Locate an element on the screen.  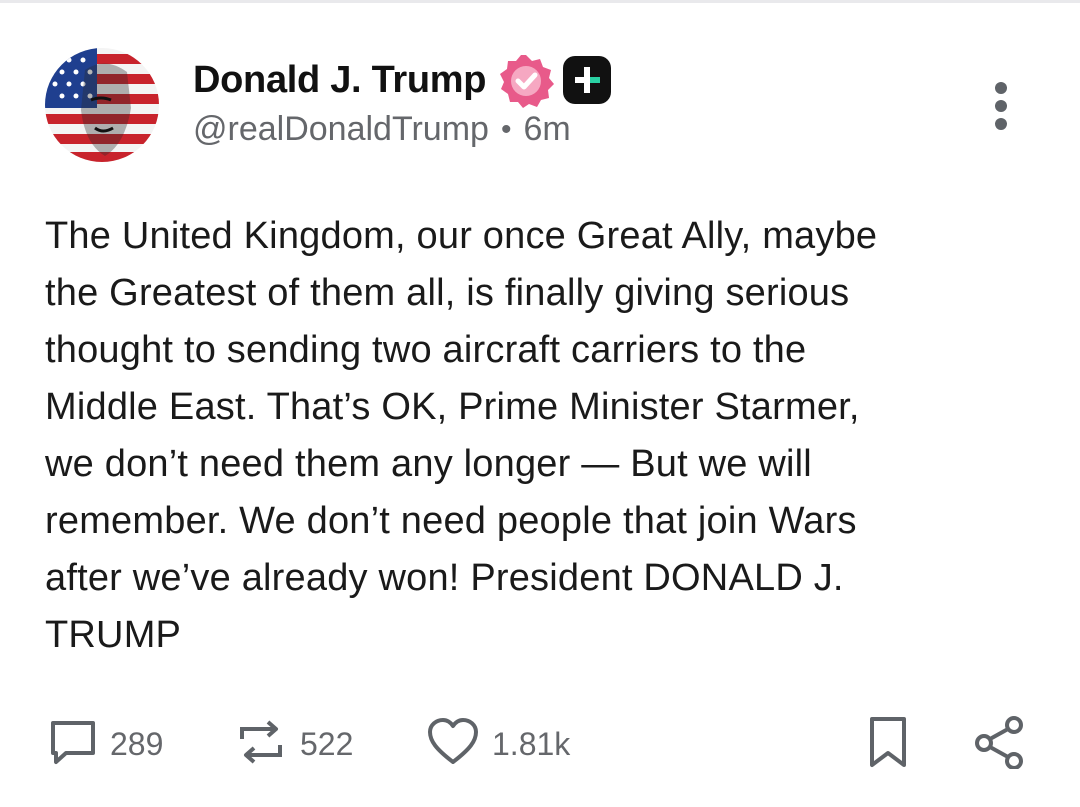
action-bar: 289 522 1.81k is located at coordinates (540, 744).